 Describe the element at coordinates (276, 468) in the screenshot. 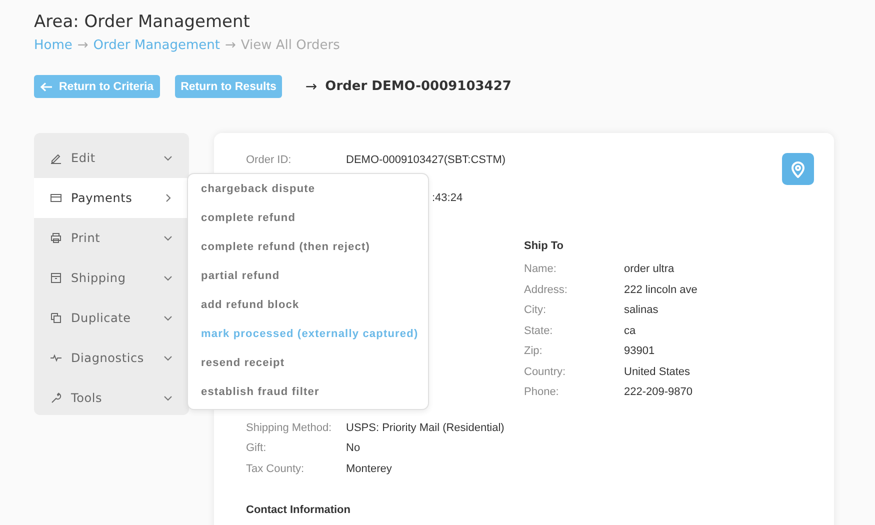

I see `field-label: Tax County:` at that location.